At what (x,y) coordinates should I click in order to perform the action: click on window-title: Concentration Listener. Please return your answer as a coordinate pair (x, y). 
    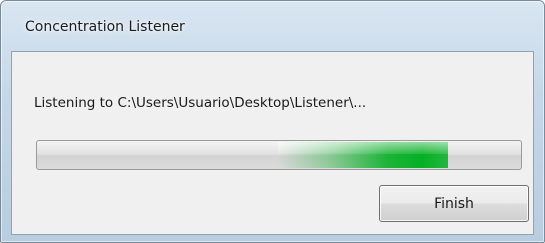
    Looking at the image, I should click on (105, 27).